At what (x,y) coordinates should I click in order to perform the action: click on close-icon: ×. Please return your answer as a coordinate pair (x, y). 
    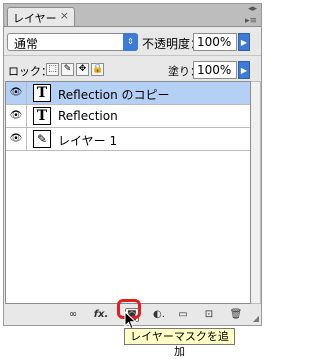
    Looking at the image, I should click on (64, 15).